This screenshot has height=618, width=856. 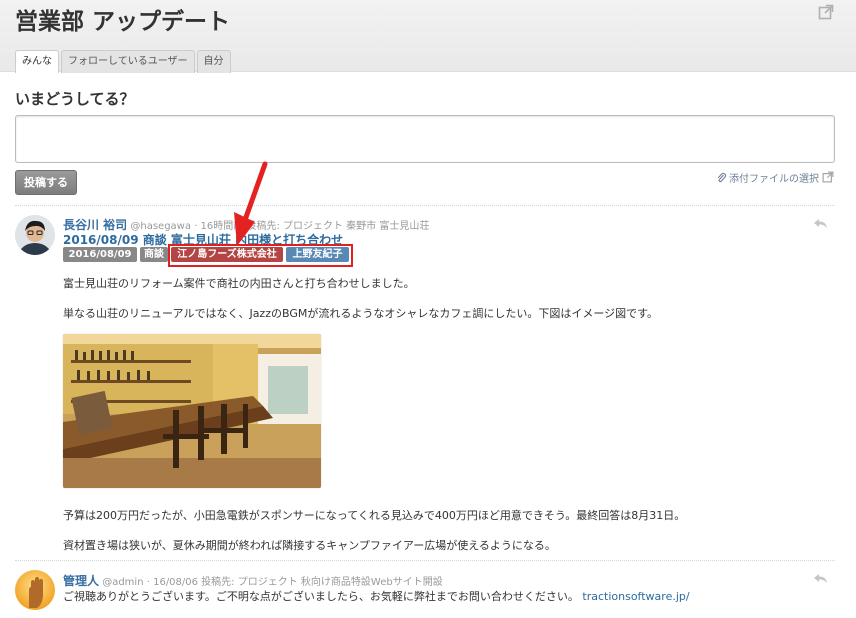 I want to click on author-handle: @admin, so click(x=123, y=582).